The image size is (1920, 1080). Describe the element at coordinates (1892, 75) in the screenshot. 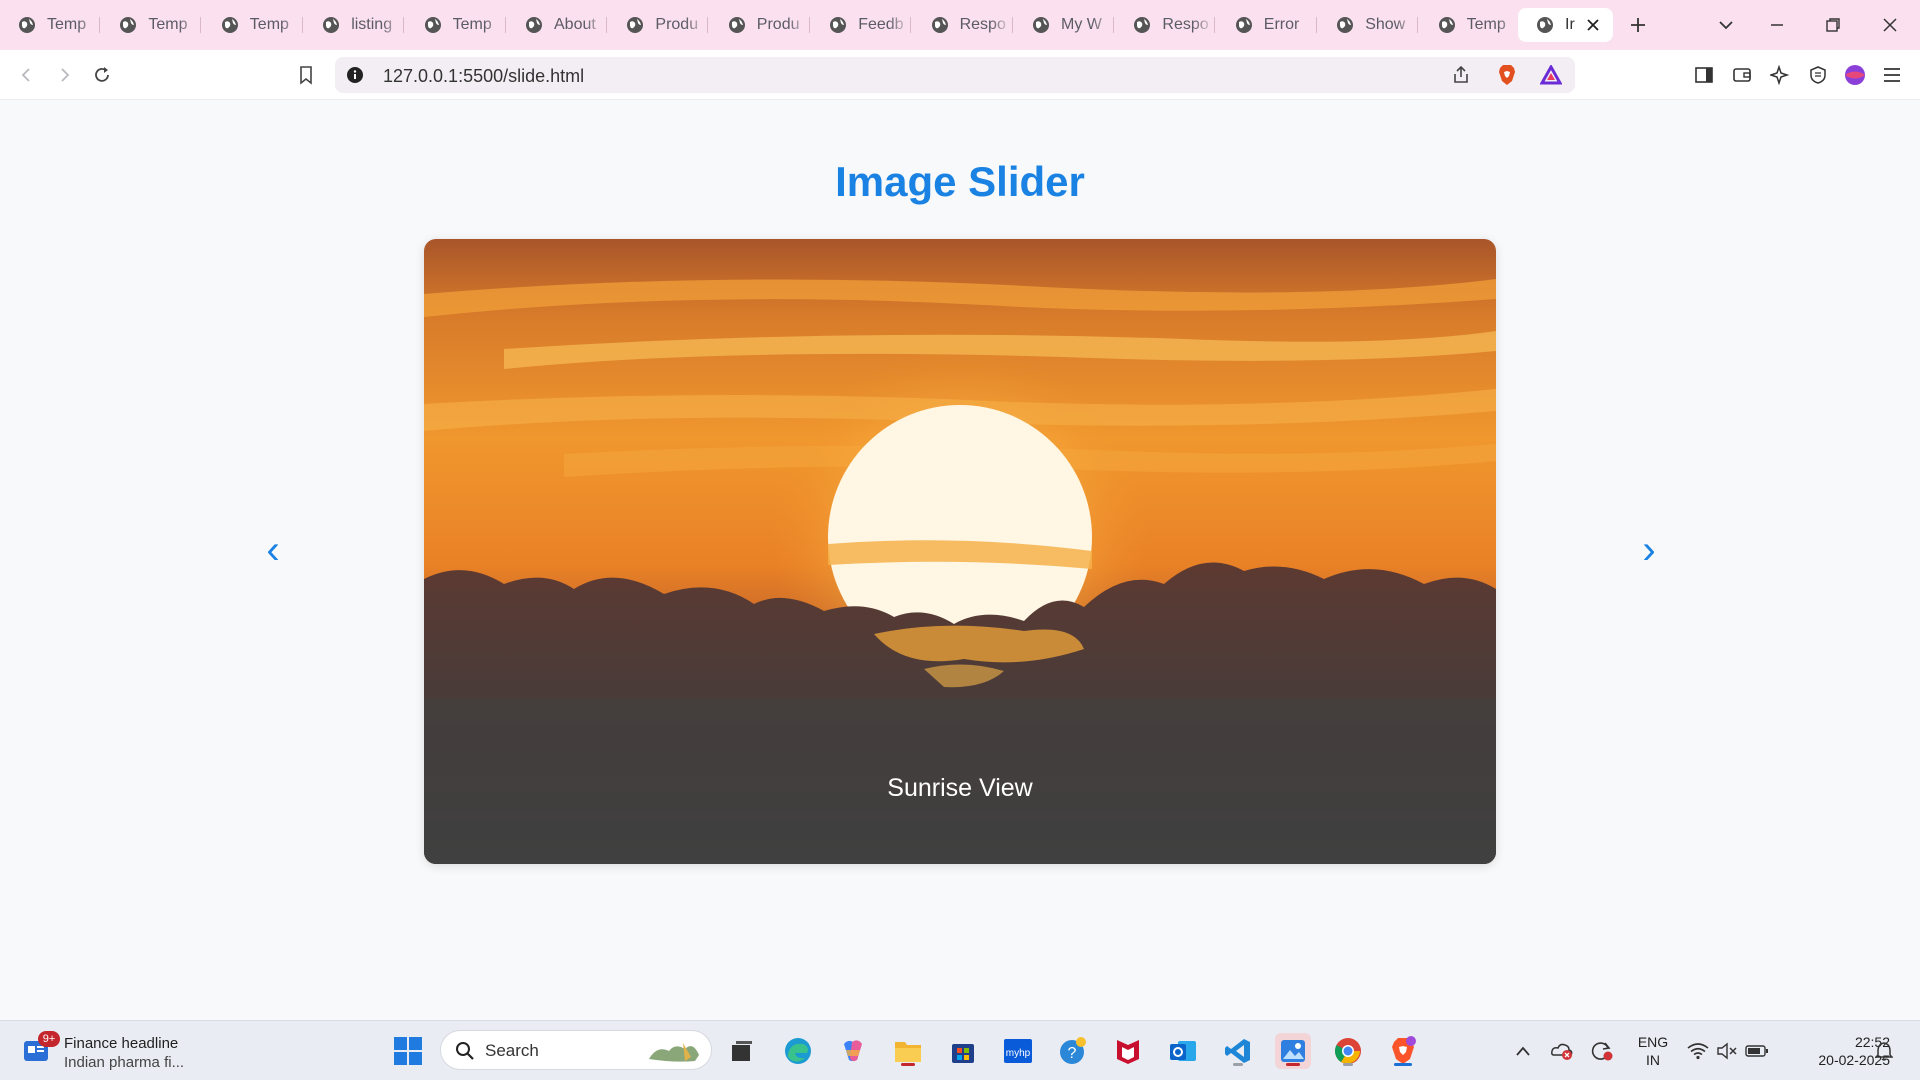

I see `menu-icon` at that location.